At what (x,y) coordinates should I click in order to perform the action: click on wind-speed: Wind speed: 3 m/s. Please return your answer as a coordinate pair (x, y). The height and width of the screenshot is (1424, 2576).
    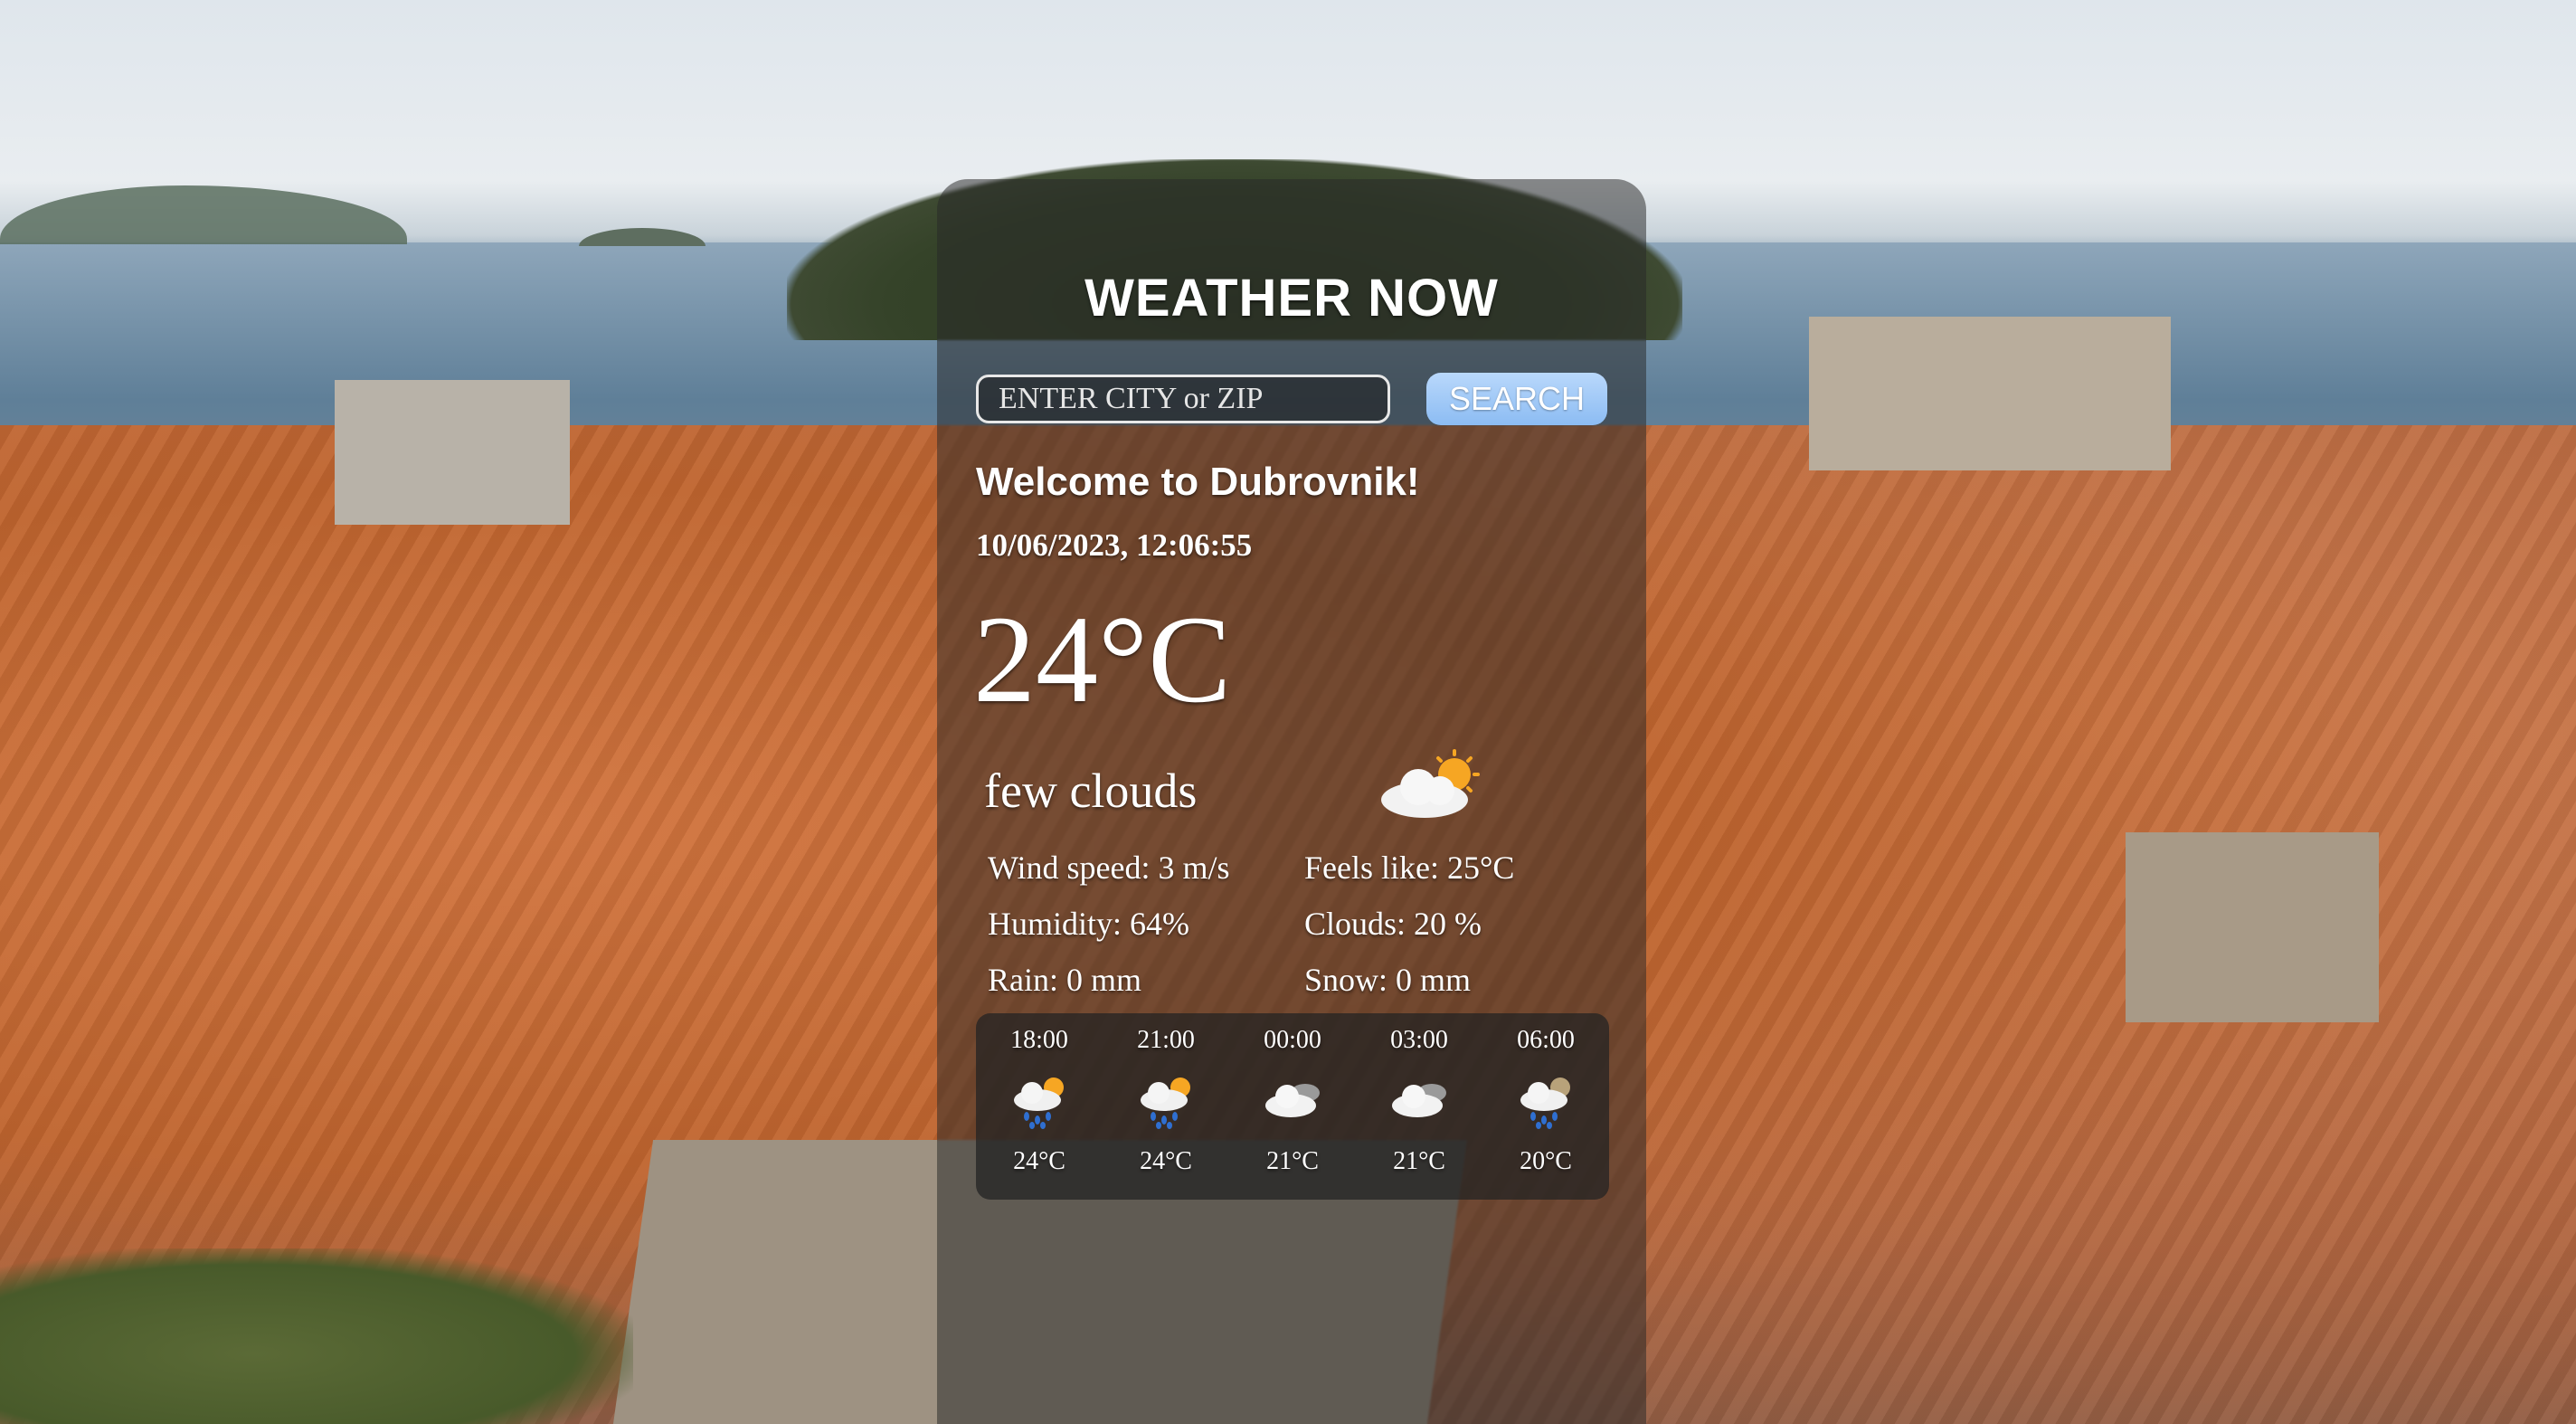
    Looking at the image, I should click on (1109, 868).